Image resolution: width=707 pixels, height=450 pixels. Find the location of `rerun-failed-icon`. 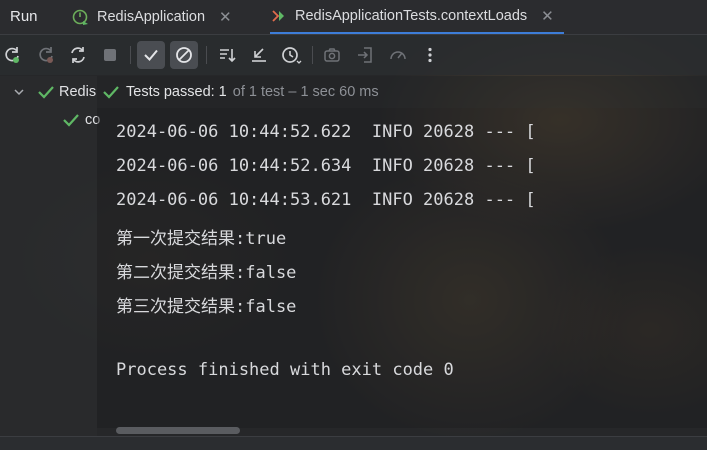

rerun-failed-icon is located at coordinates (46, 55).